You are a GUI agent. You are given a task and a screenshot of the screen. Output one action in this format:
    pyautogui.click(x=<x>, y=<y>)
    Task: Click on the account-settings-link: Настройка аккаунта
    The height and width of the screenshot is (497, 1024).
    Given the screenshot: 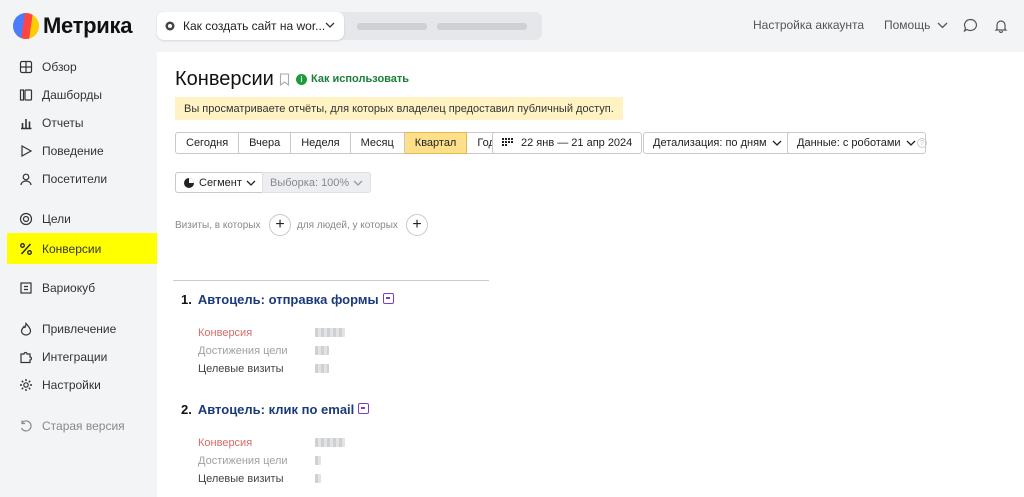 What is the action you would take?
    pyautogui.click(x=808, y=25)
    